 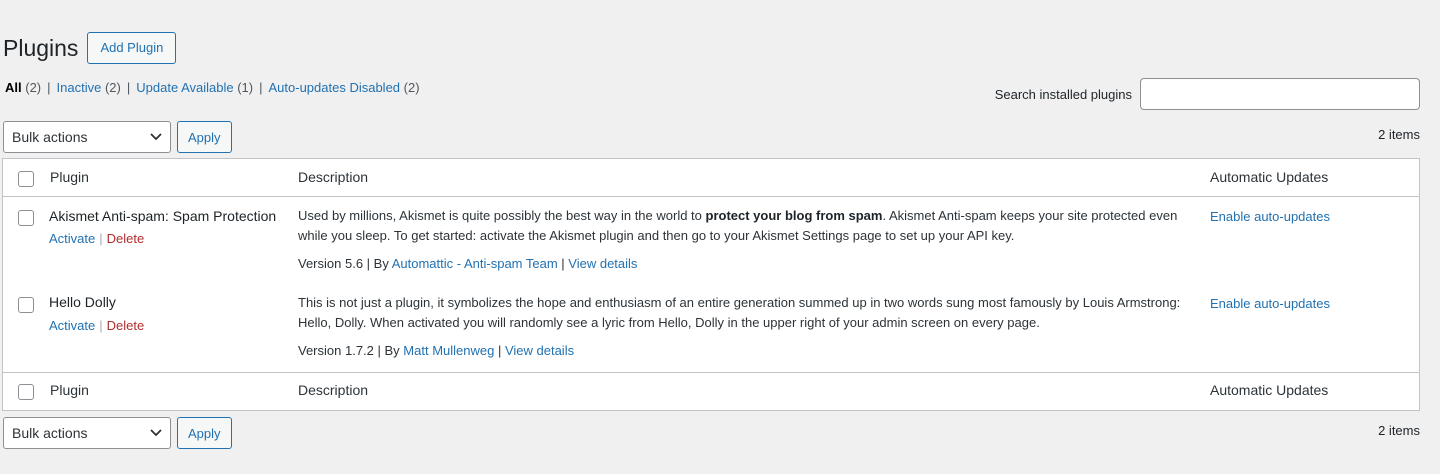 I want to click on plugin-version: Version 1.7.2, so click(x=336, y=350).